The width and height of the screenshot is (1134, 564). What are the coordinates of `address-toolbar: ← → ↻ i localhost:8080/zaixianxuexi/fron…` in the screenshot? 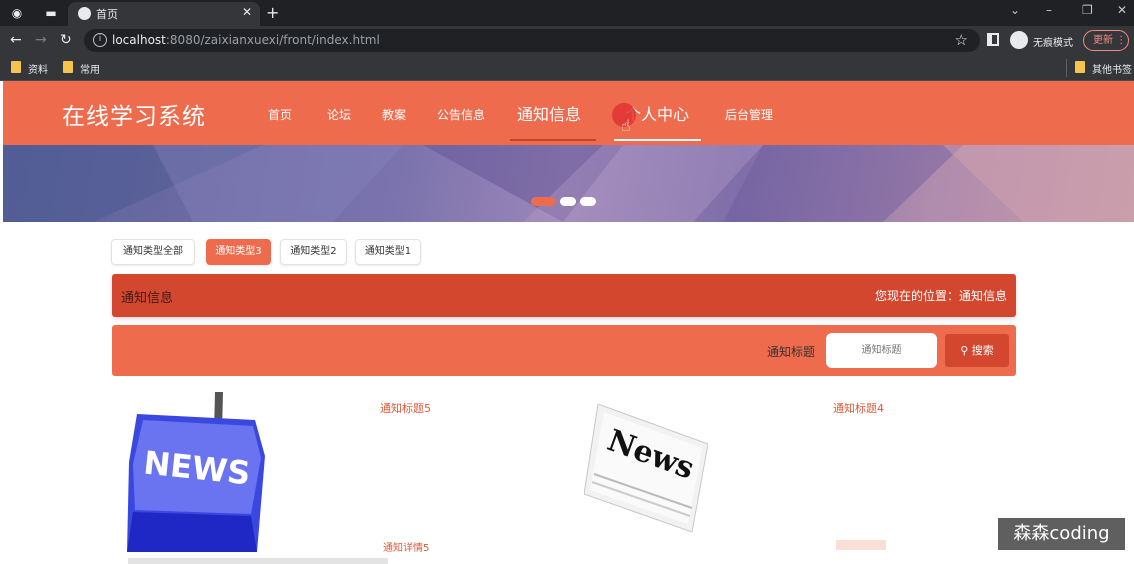 It's located at (567, 40).